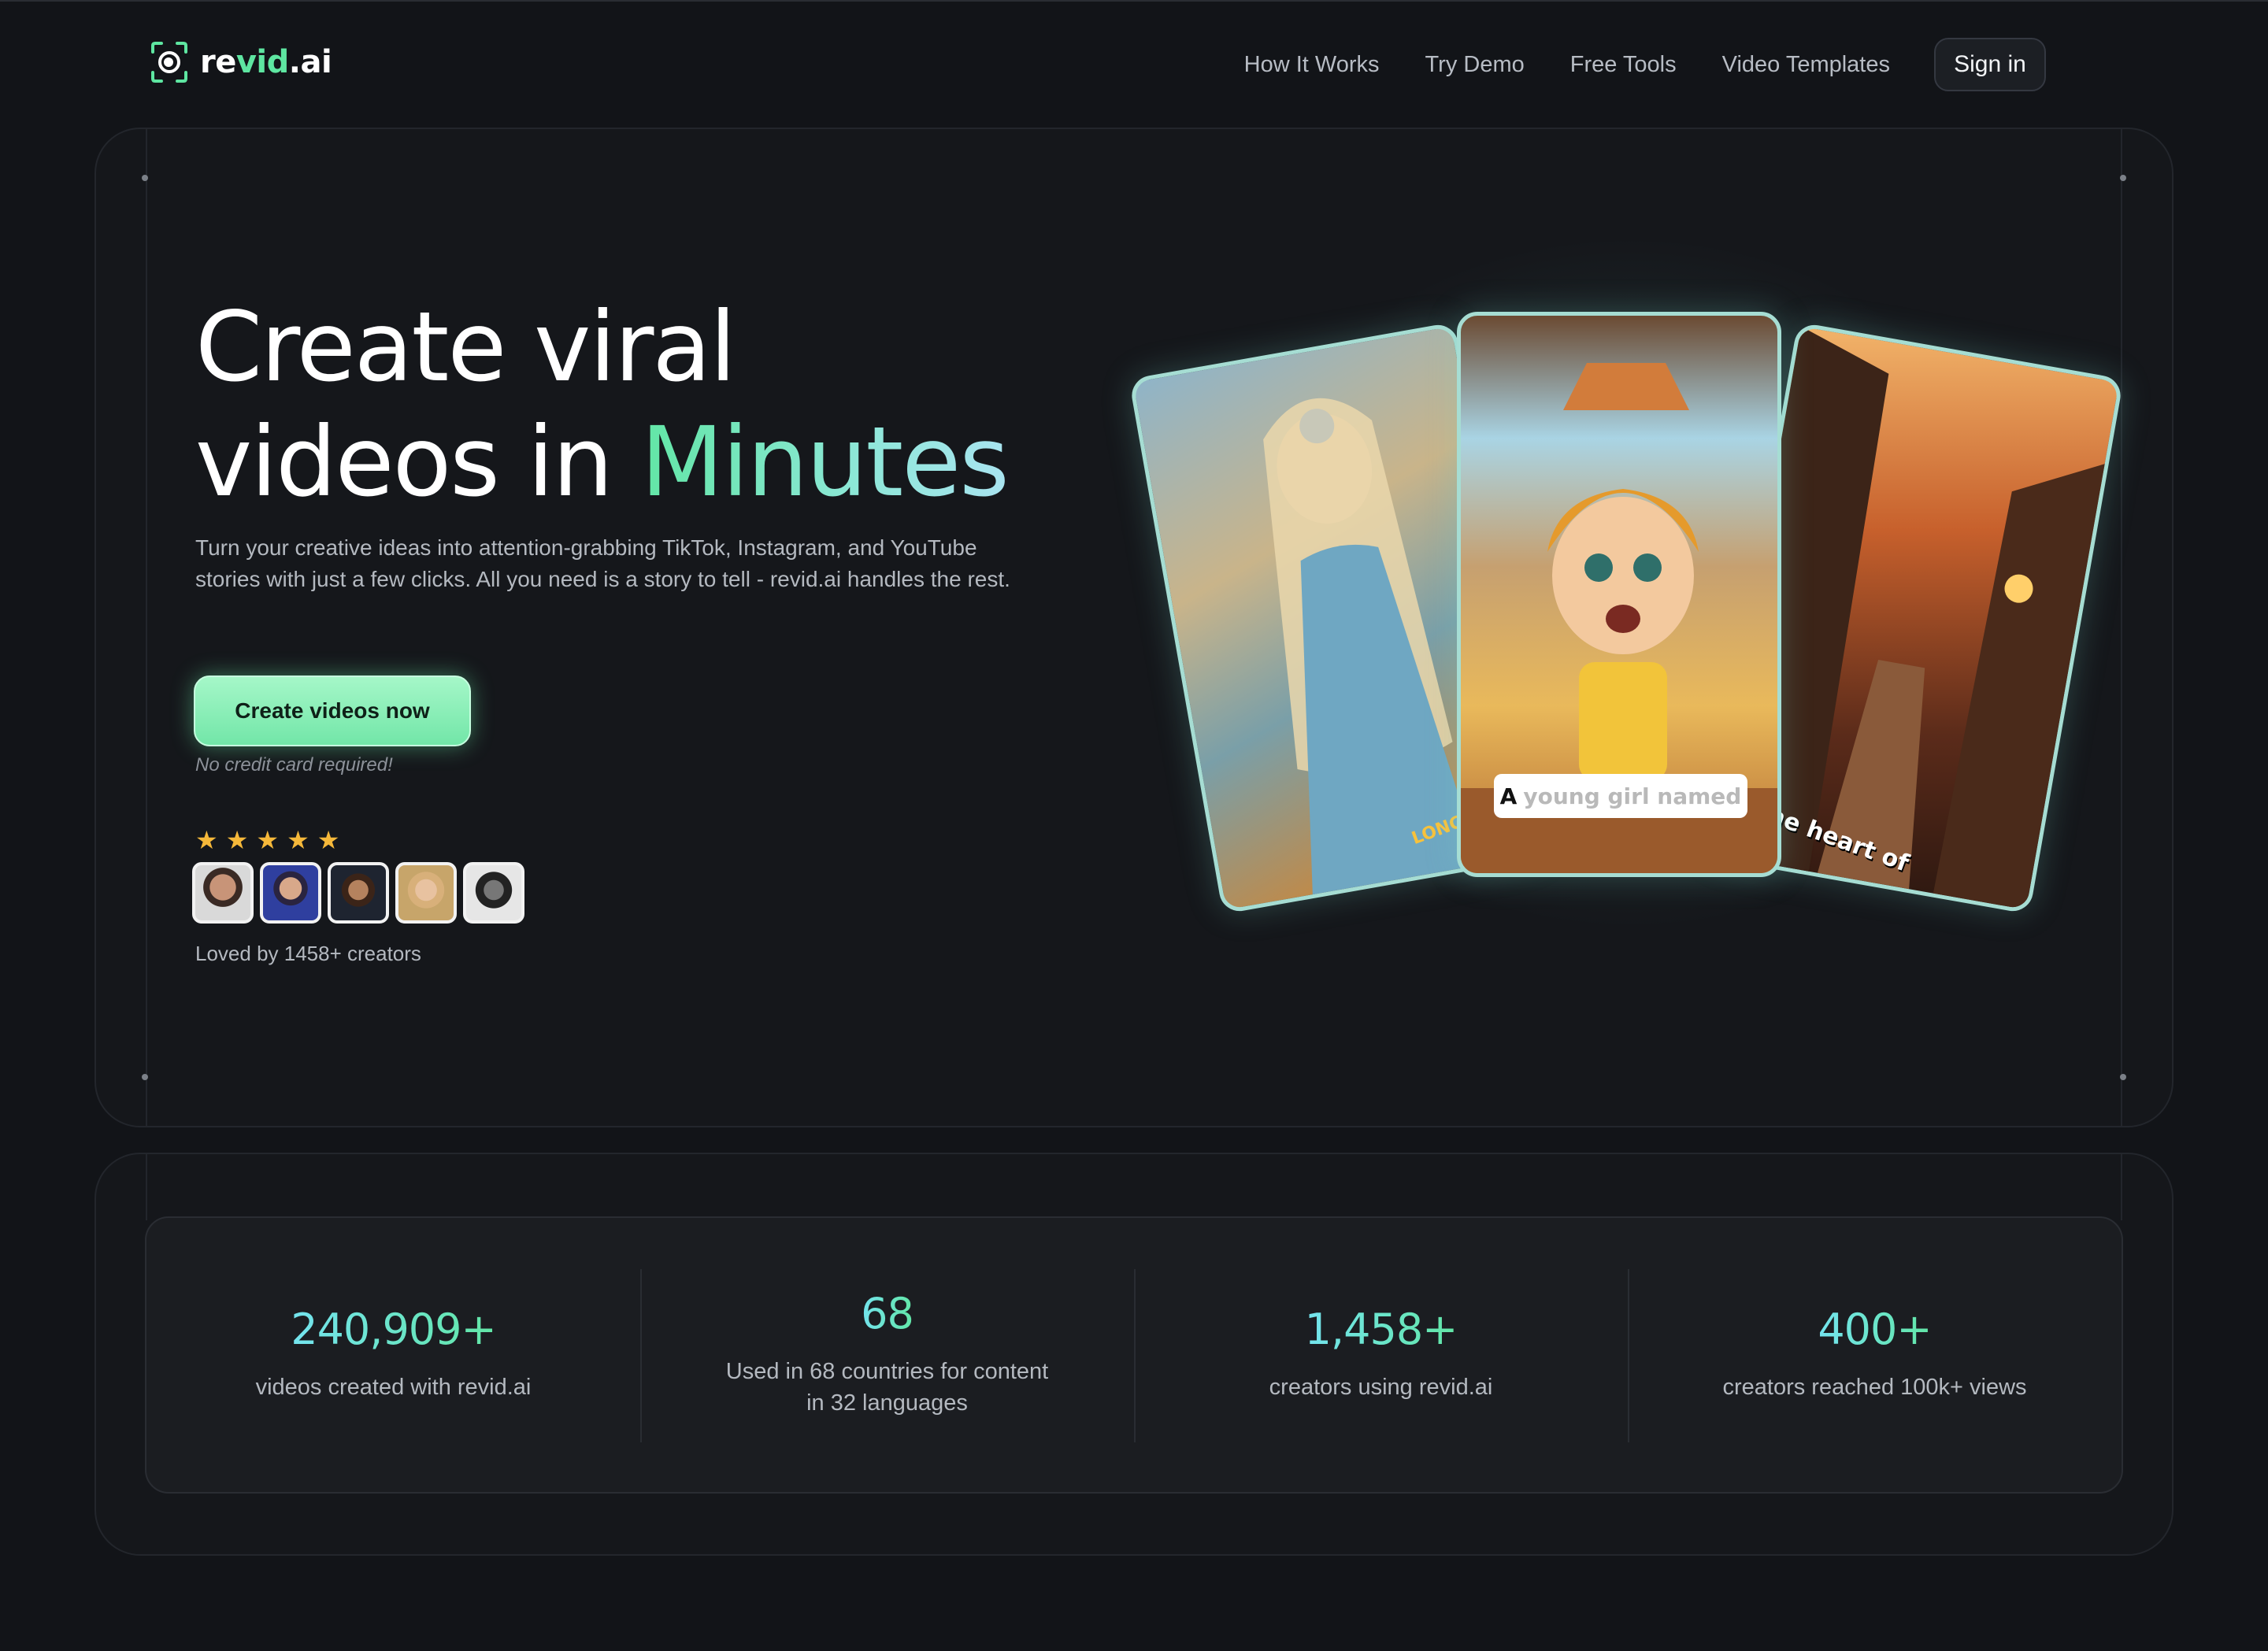 Image resolution: width=2268 pixels, height=1651 pixels. I want to click on stat-value: 240,909+, so click(394, 1330).